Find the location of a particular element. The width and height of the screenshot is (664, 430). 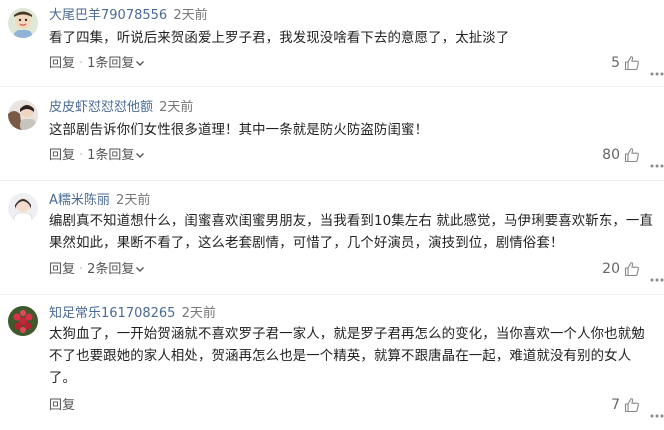

replies-count-label: 2条回复 is located at coordinates (111, 269).